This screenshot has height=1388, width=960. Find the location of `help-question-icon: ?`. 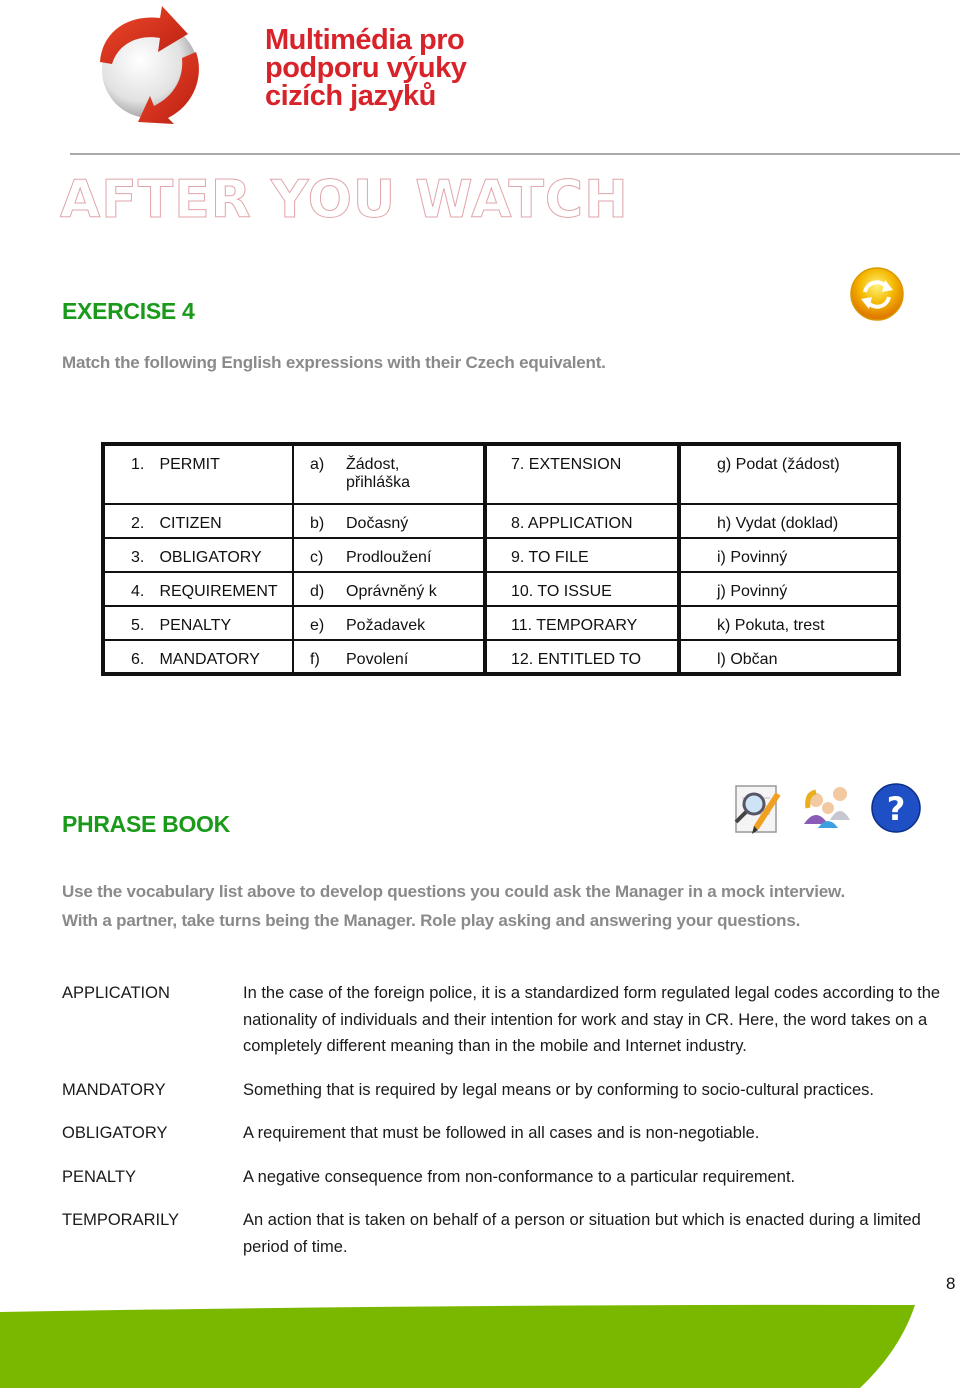

help-question-icon: ? is located at coordinates (896, 808).